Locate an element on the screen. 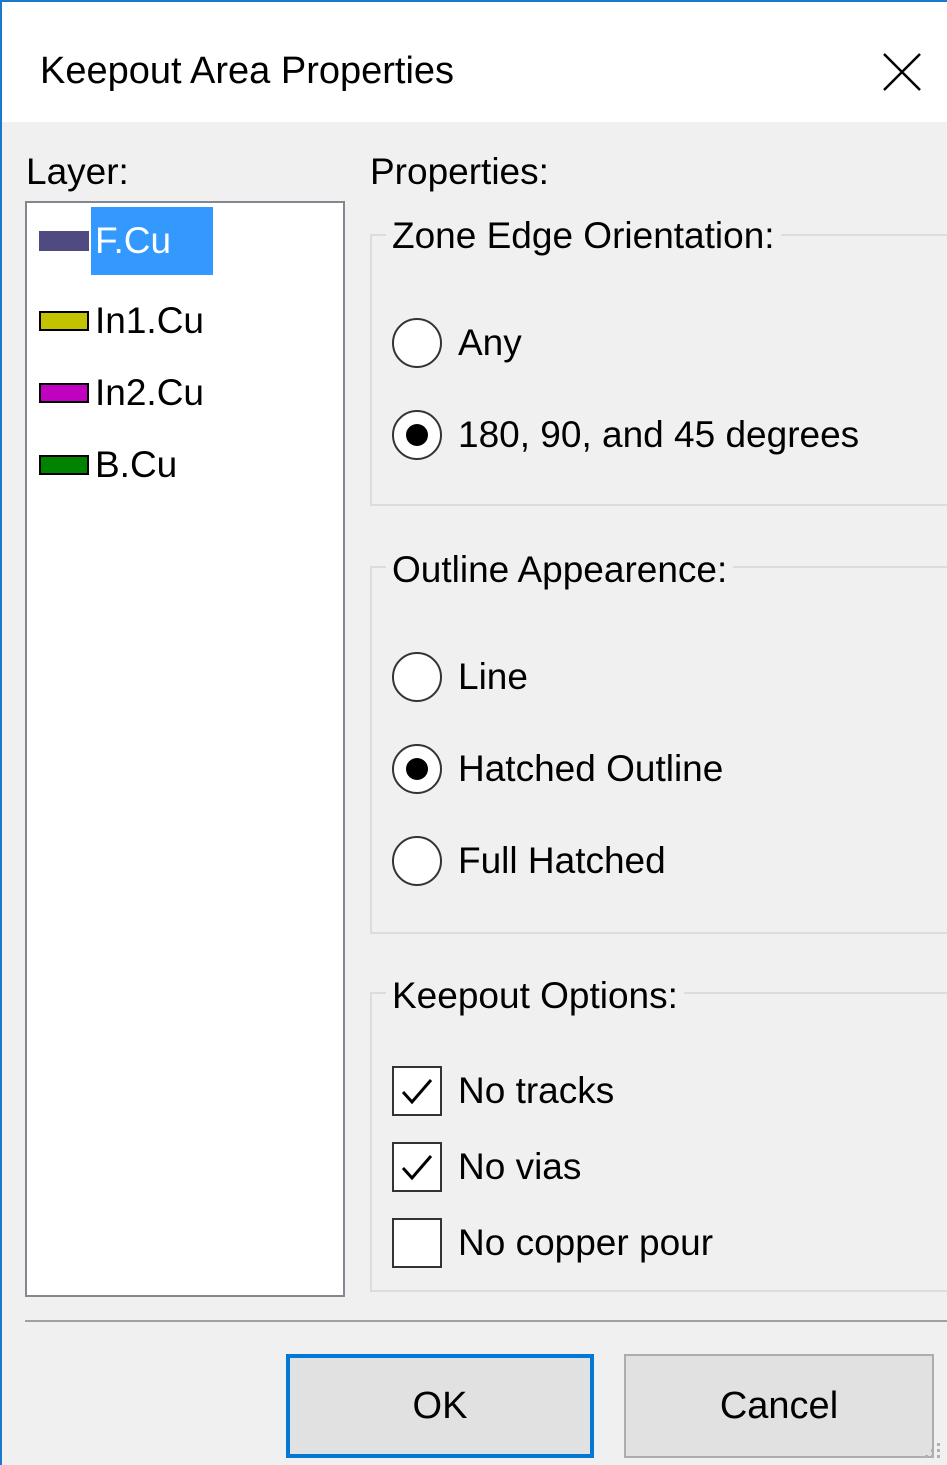  radio-full-hatched: Full Hatched is located at coordinates (529, 861).